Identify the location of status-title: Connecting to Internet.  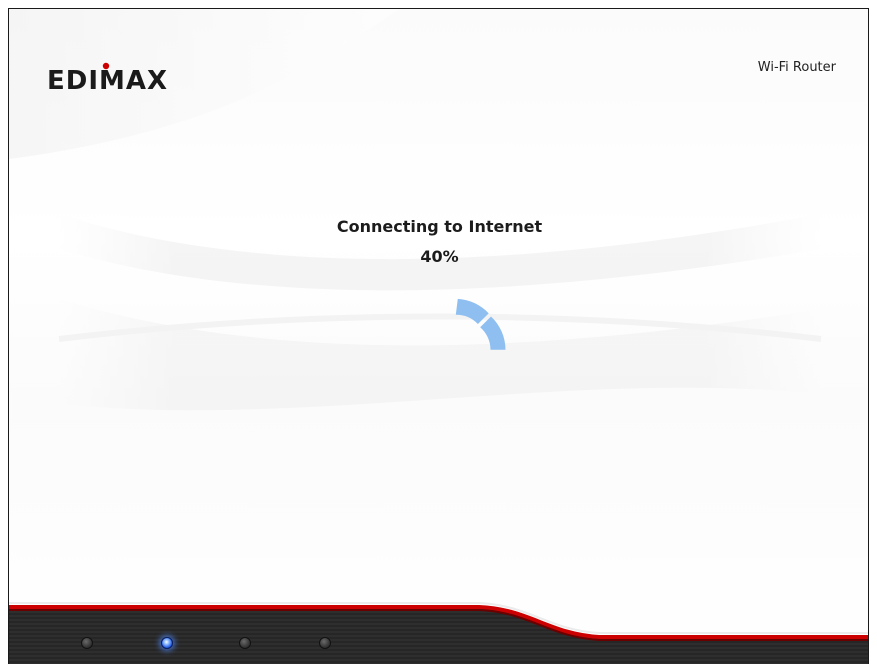
(439, 226).